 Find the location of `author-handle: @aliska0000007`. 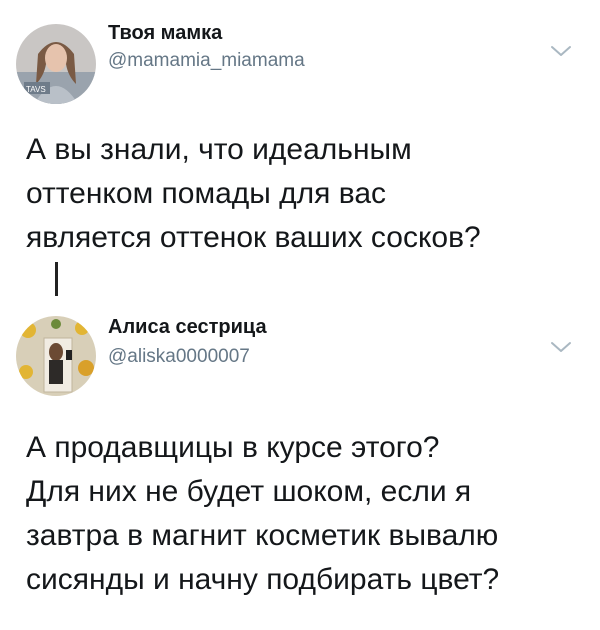

author-handle: @aliska0000007 is located at coordinates (179, 357).